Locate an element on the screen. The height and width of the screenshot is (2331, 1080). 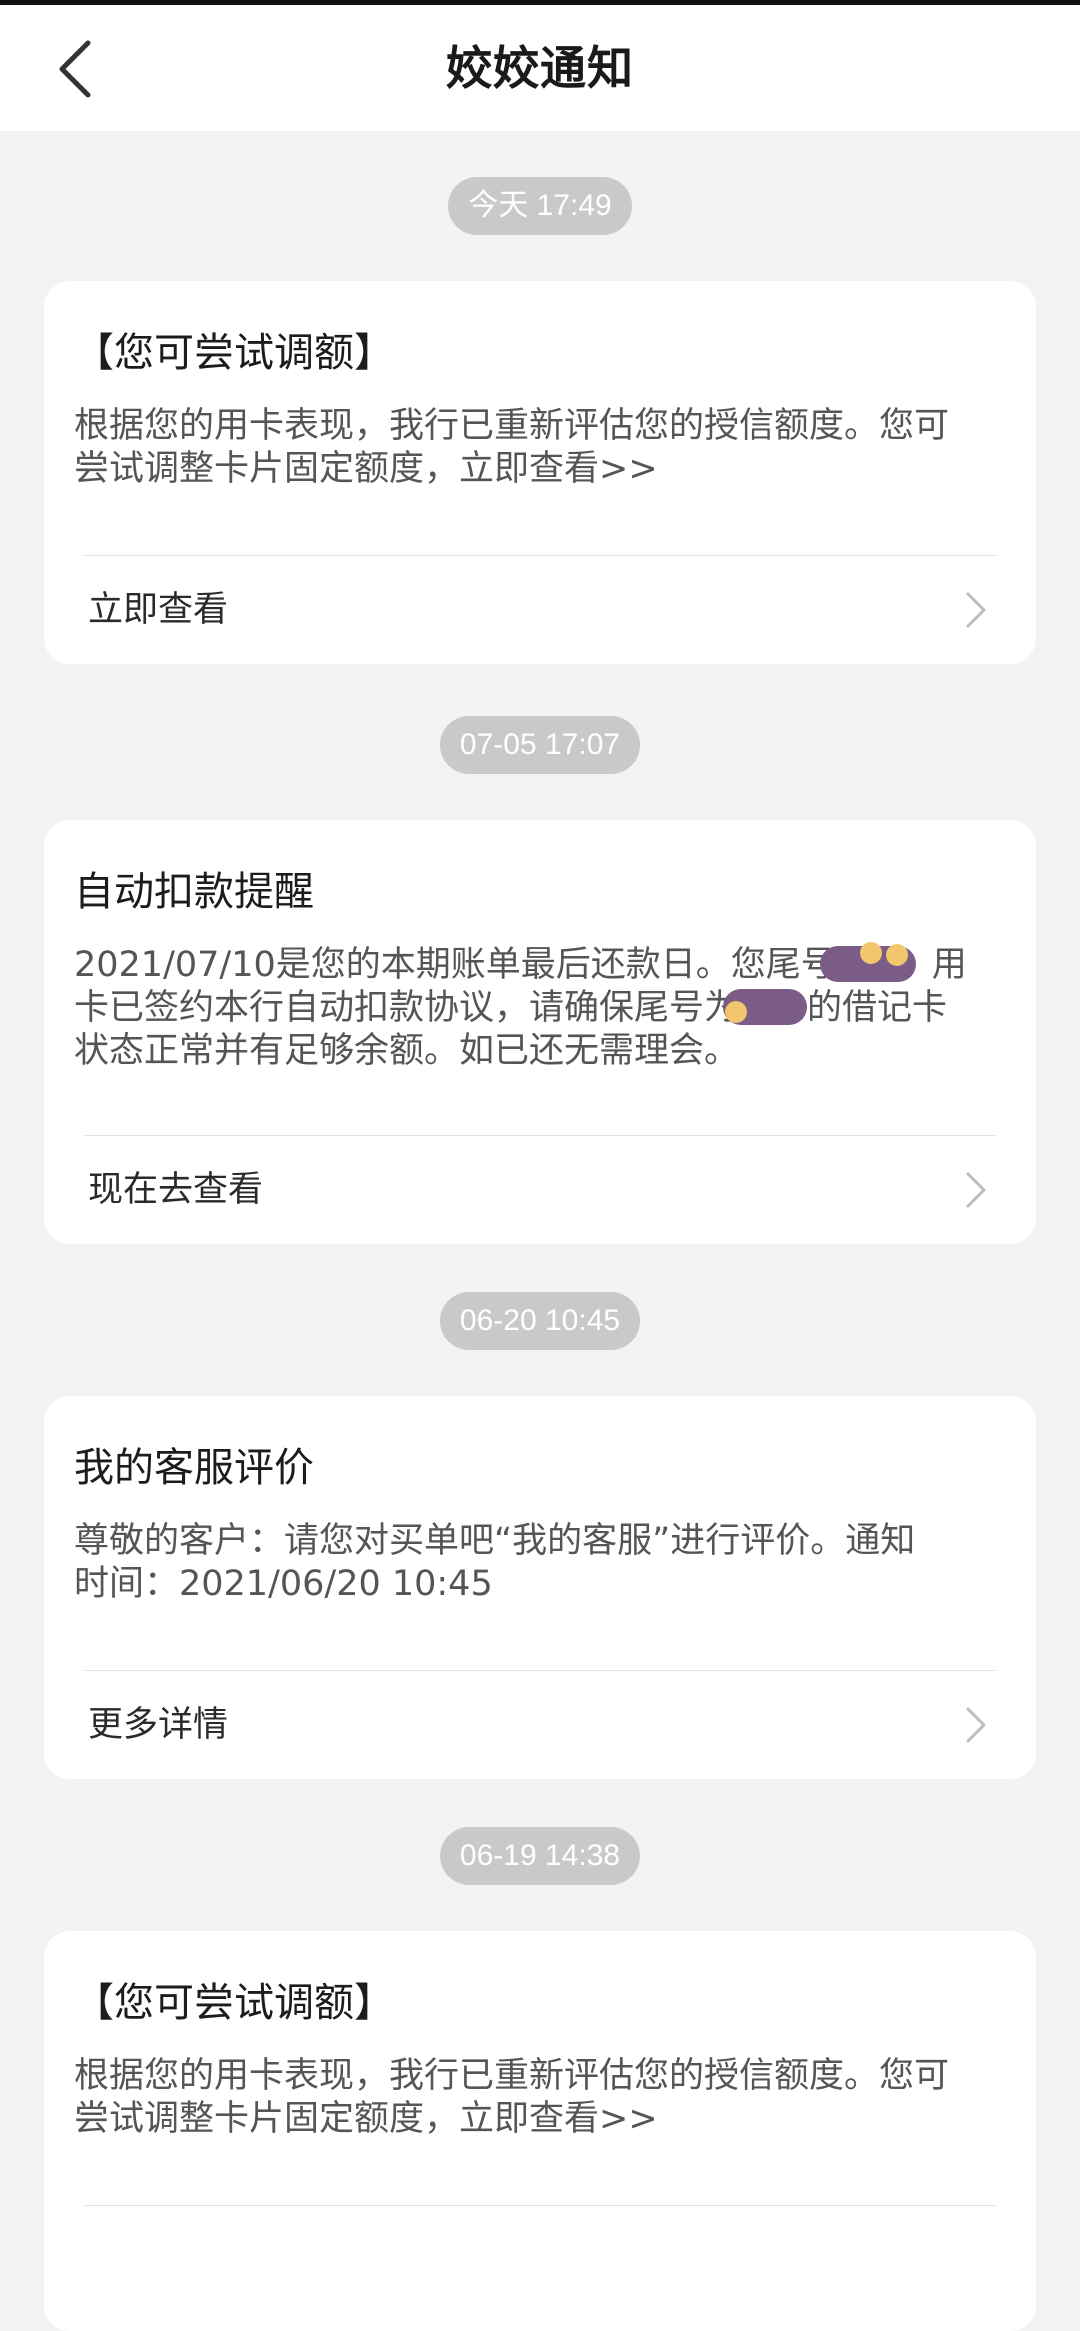
body-text: 用 is located at coordinates (949, 965).